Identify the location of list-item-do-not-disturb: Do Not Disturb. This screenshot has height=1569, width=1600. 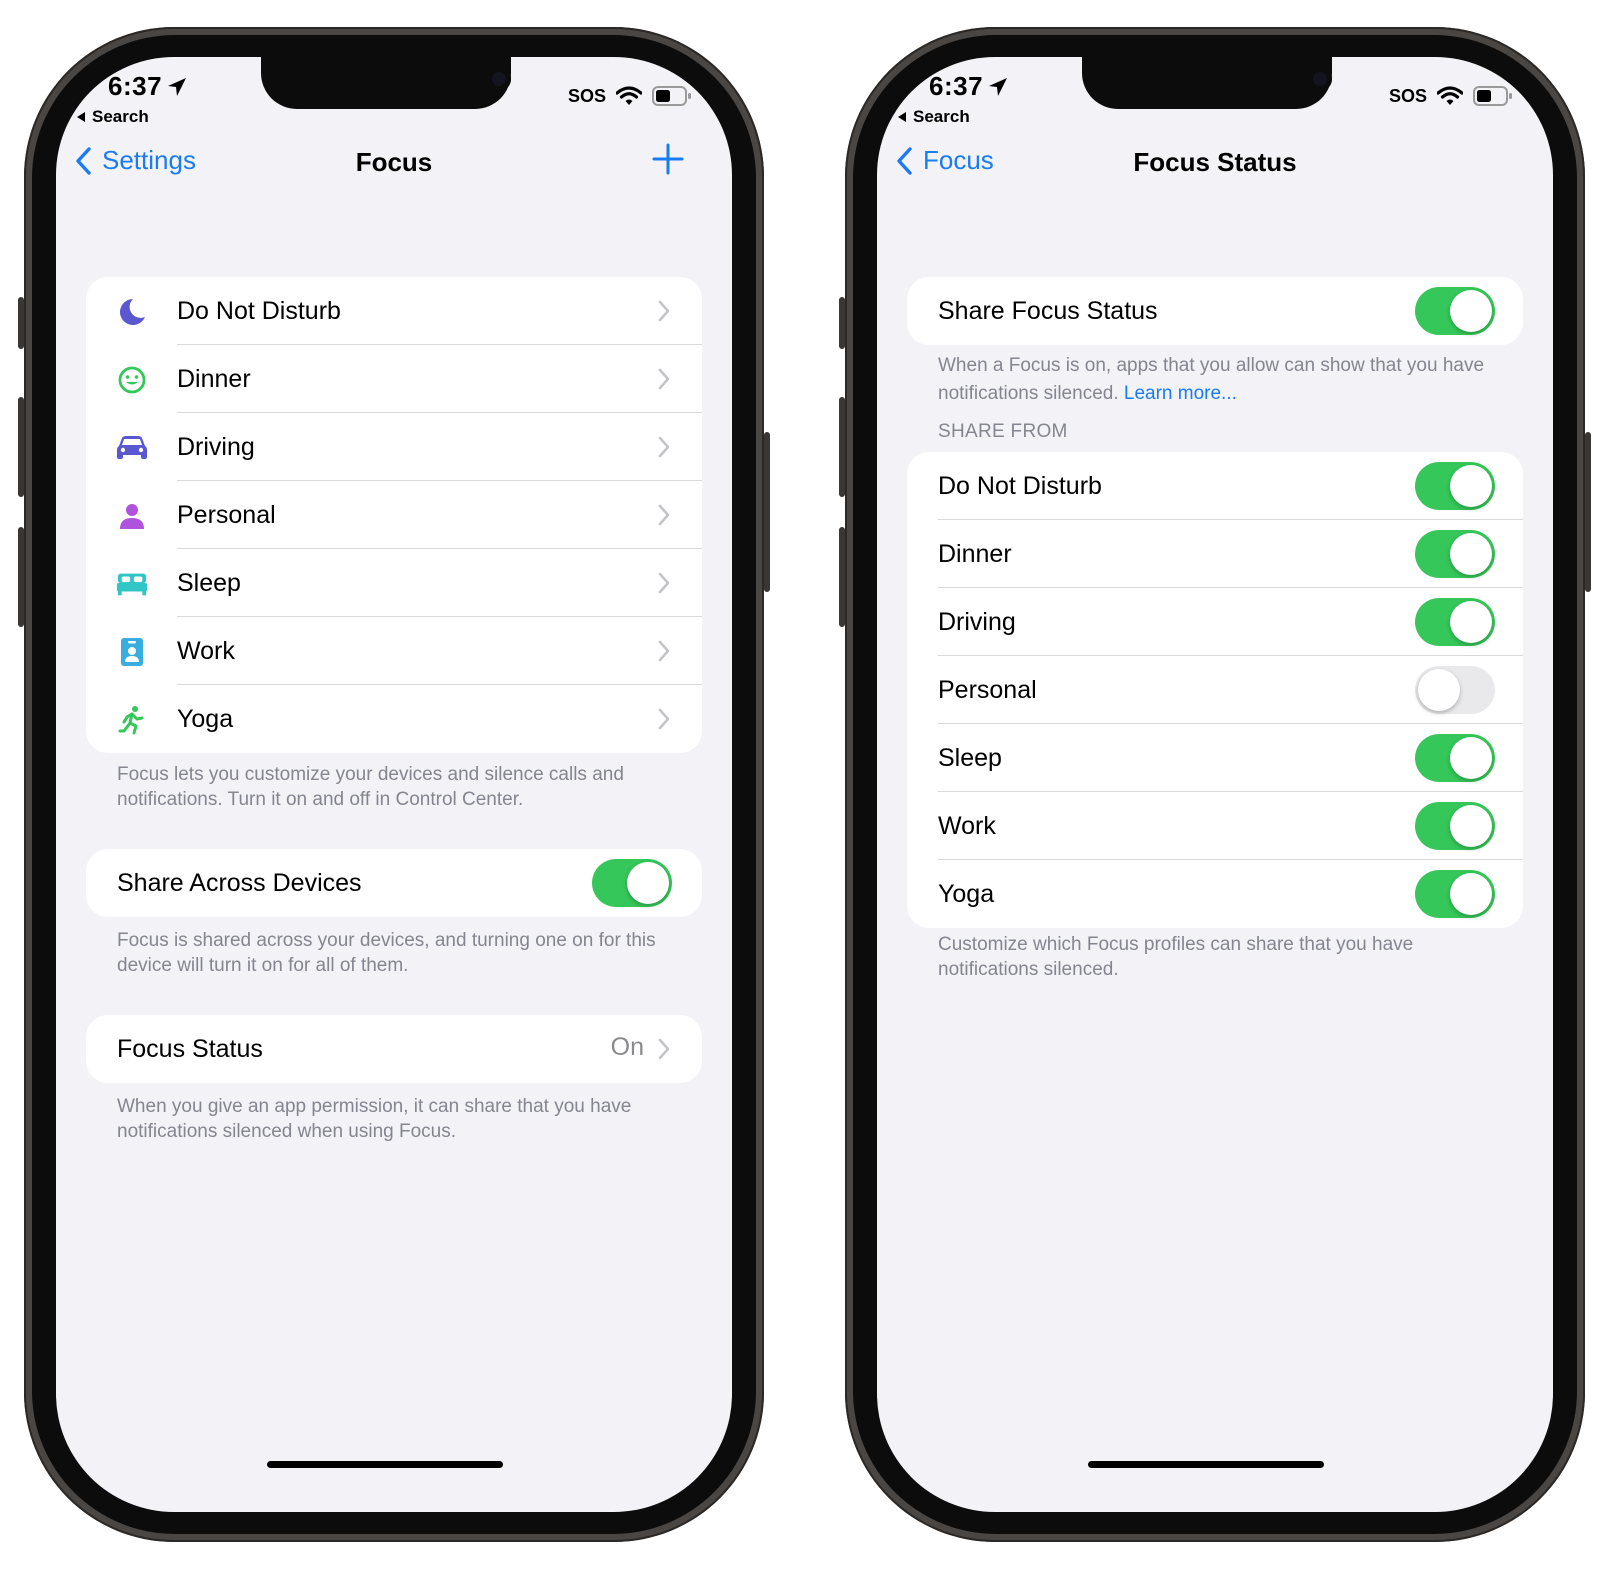
(394, 311).